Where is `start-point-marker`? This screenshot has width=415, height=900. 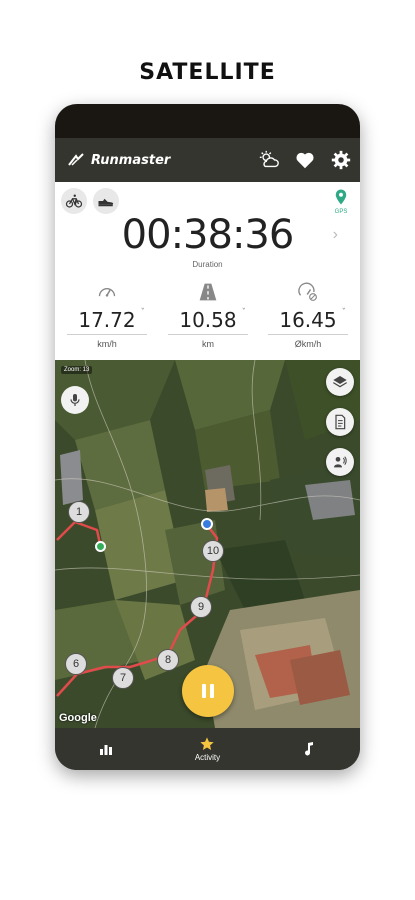
start-point-marker is located at coordinates (100, 546).